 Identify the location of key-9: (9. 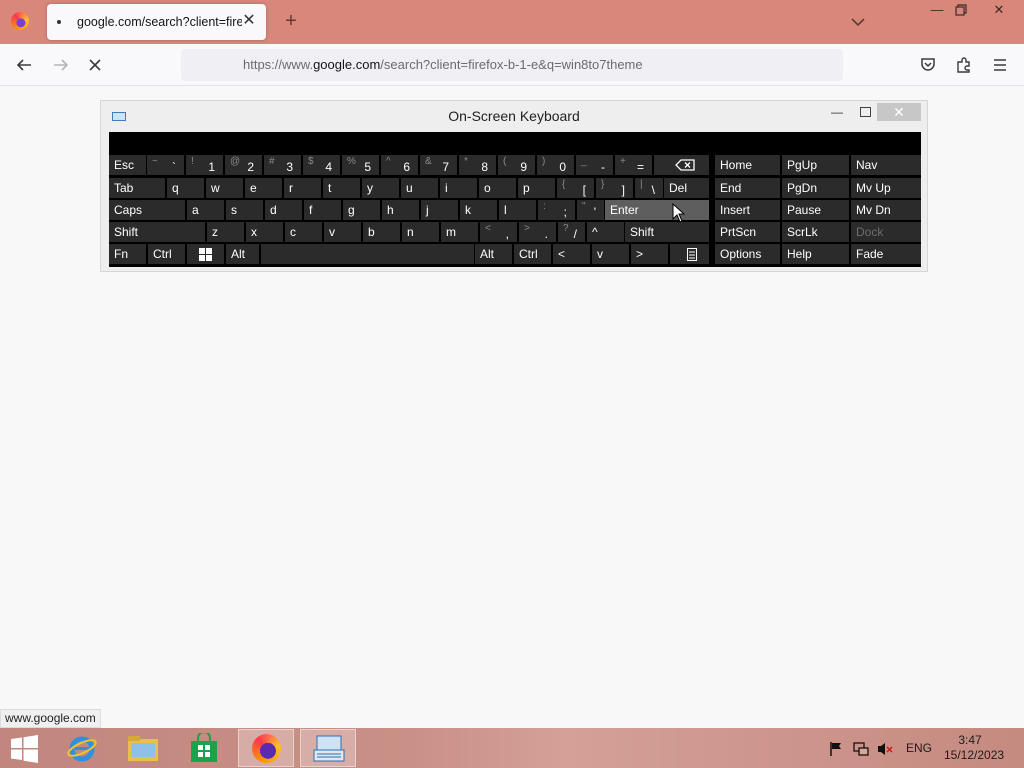
(516, 165).